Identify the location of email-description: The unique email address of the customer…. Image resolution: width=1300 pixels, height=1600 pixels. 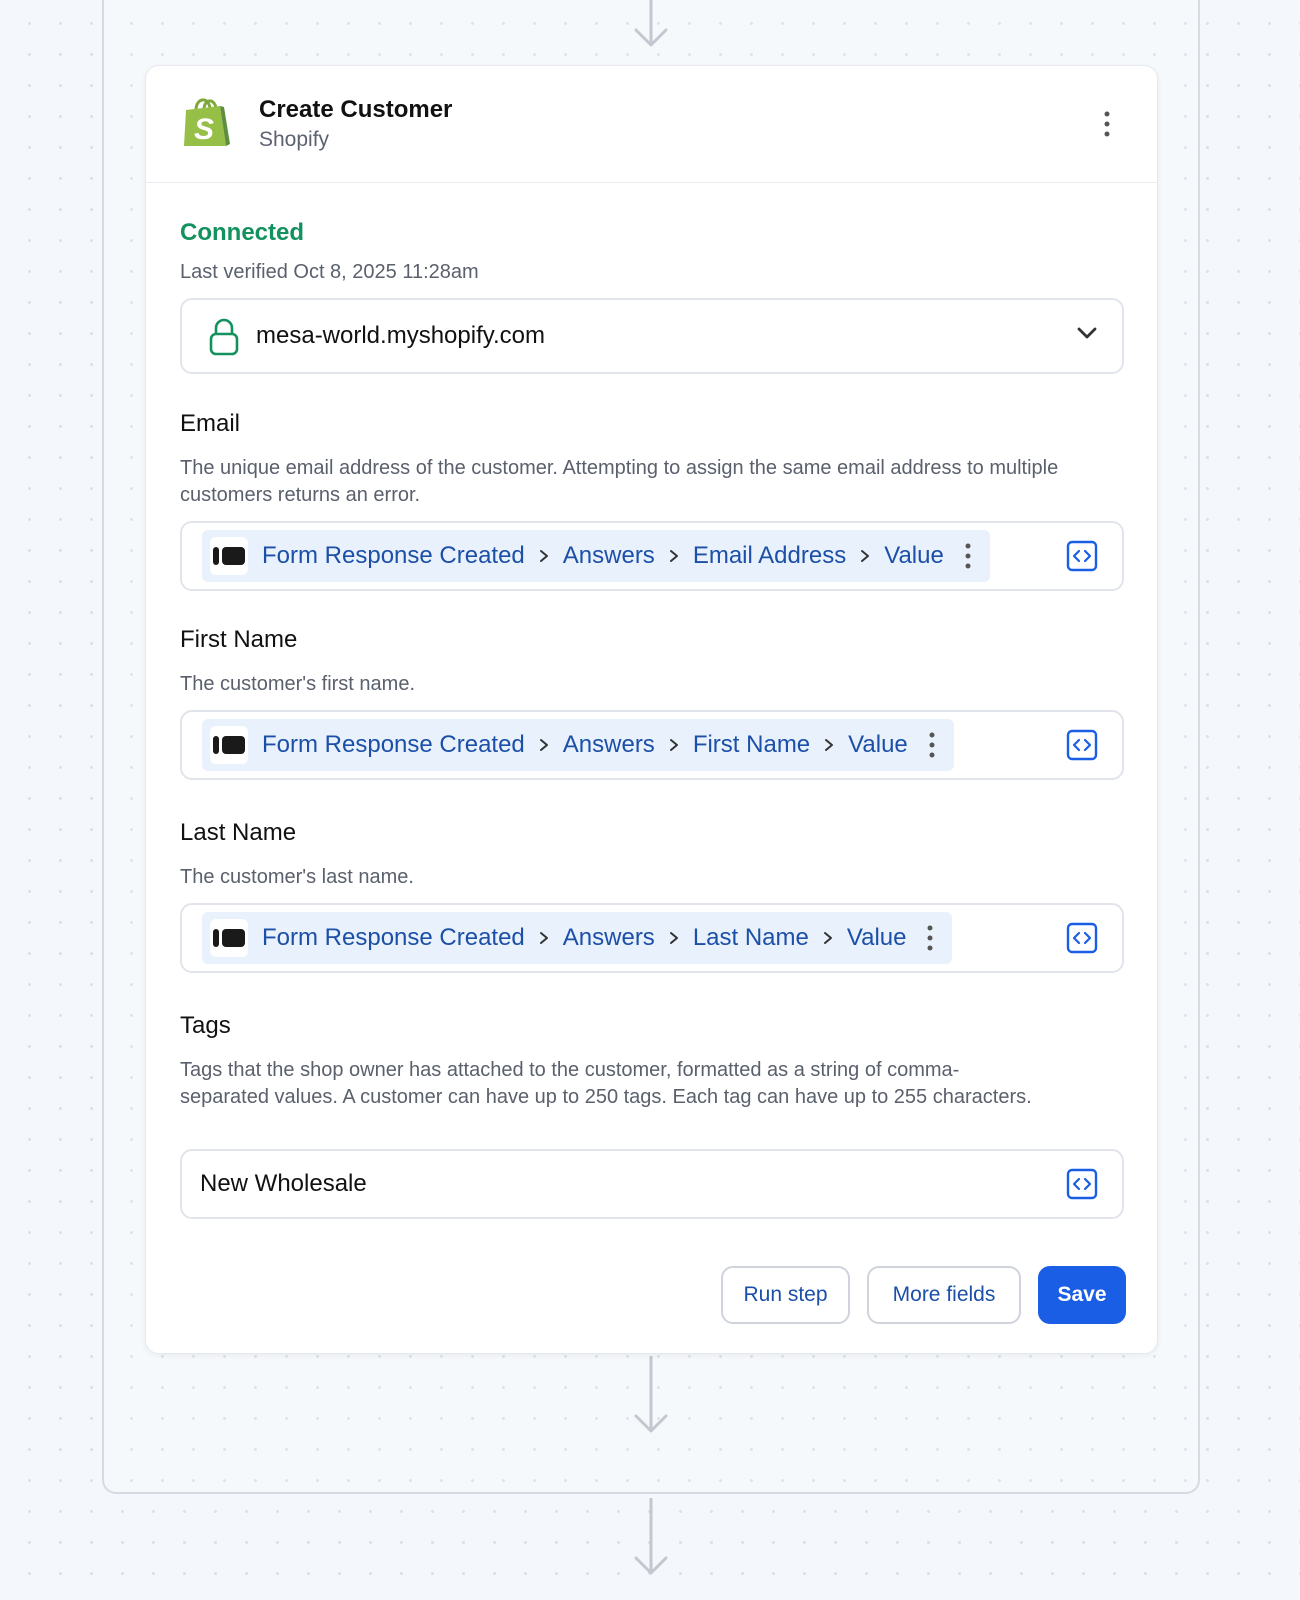
(619, 481).